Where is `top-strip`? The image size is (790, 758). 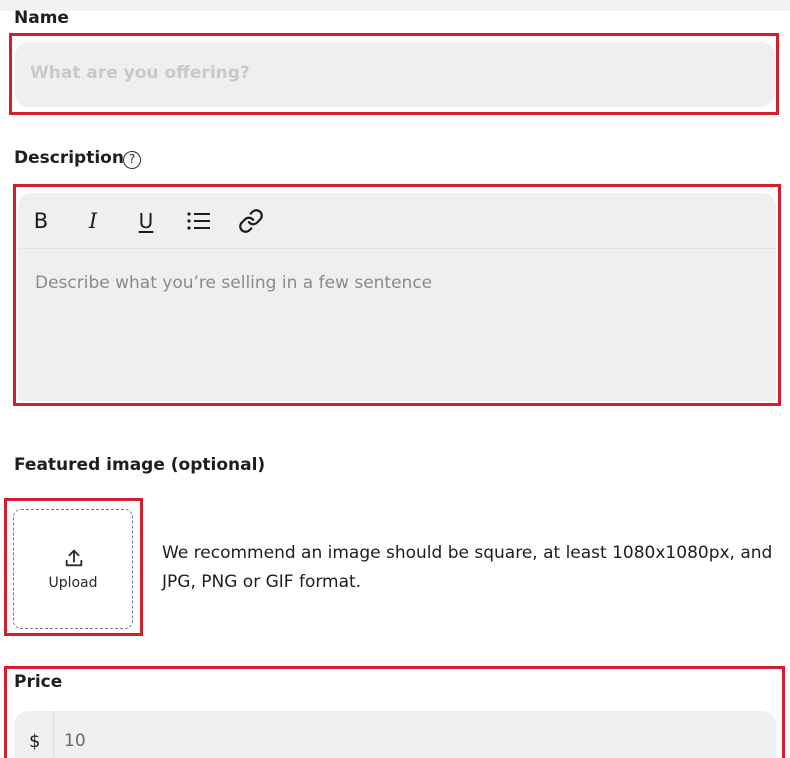
top-strip is located at coordinates (395, 5).